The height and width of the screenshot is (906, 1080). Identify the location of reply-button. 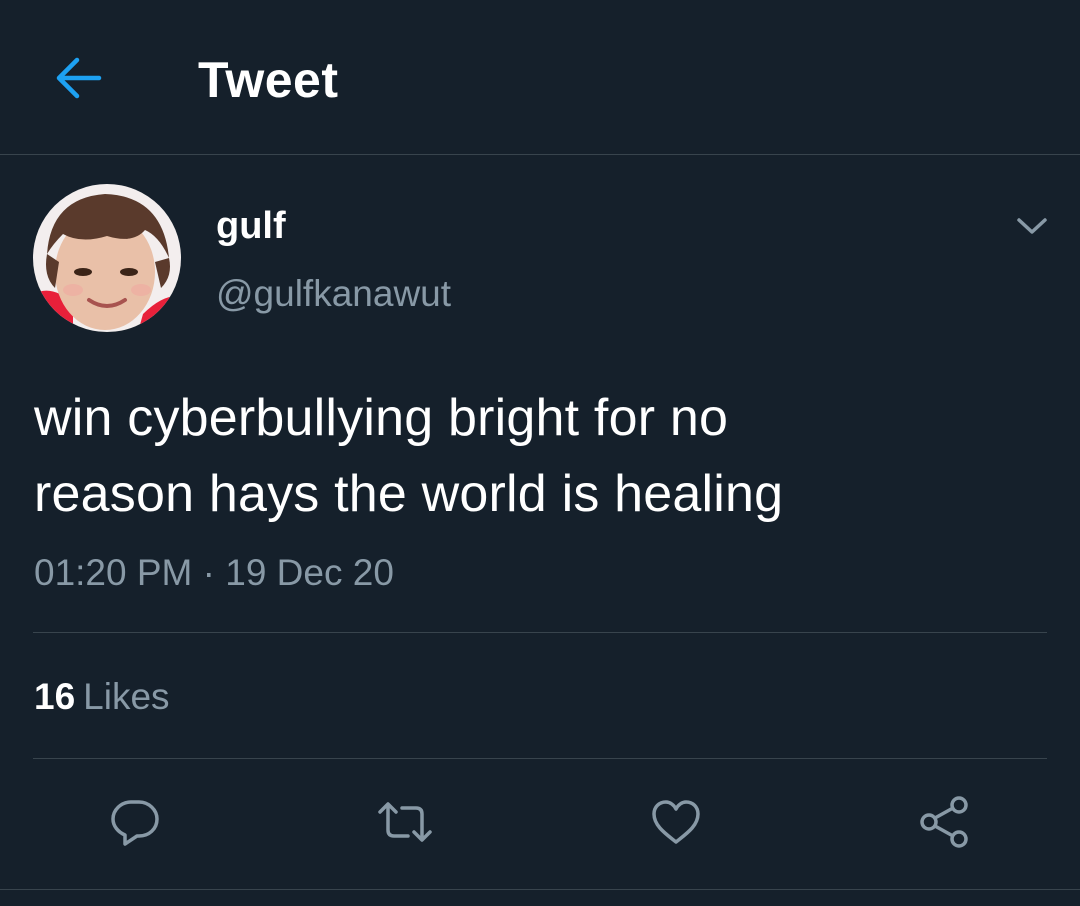
(135, 822).